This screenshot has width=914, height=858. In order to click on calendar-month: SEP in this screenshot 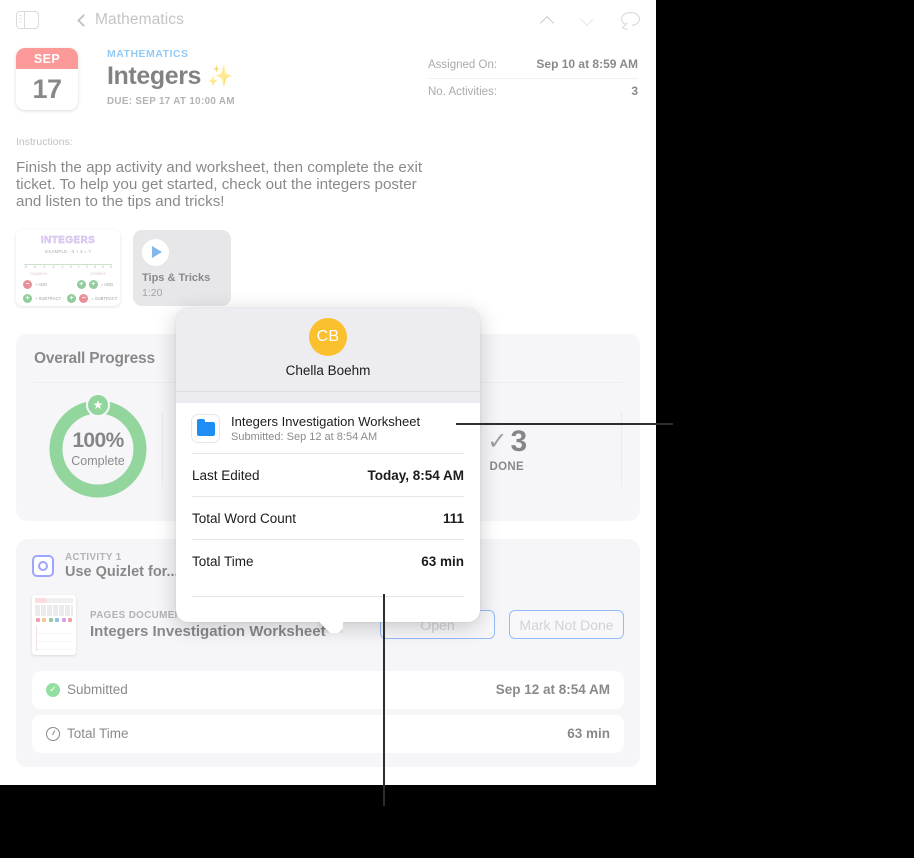, I will do `click(47, 58)`.